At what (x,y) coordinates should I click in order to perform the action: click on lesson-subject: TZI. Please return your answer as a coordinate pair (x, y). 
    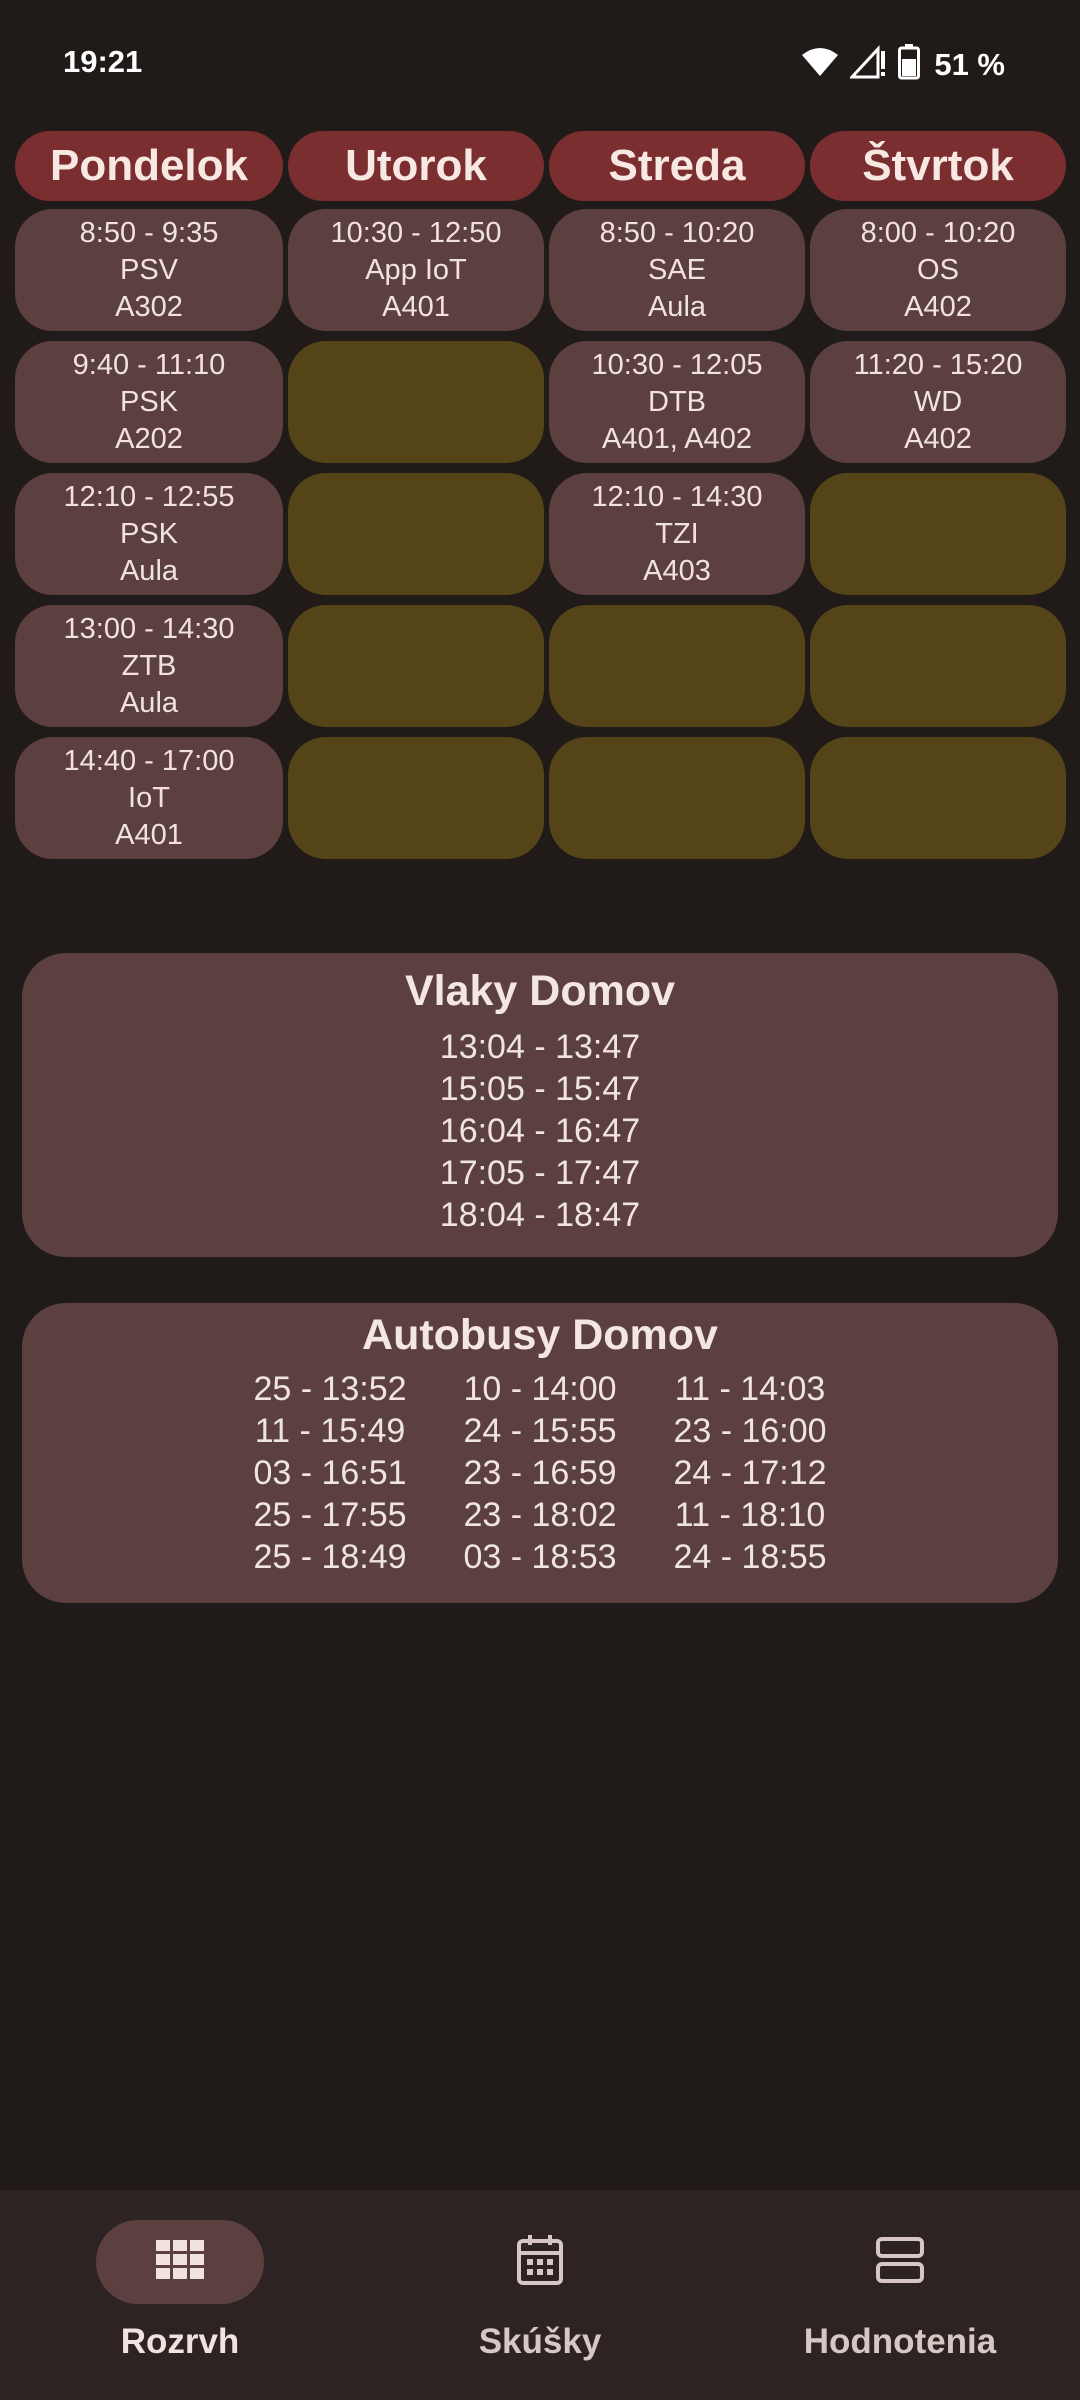
    Looking at the image, I should click on (677, 533).